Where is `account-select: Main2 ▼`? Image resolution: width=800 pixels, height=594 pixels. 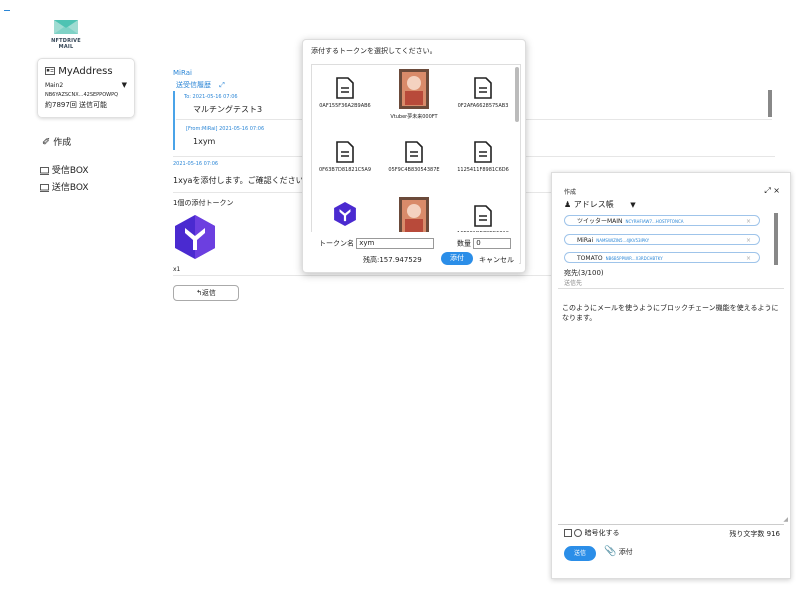
account-select: Main2 ▼ is located at coordinates (86, 85).